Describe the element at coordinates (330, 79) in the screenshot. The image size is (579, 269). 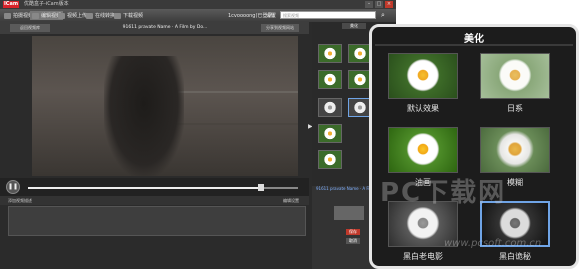
I see `sidebar-effect-paint` at that location.